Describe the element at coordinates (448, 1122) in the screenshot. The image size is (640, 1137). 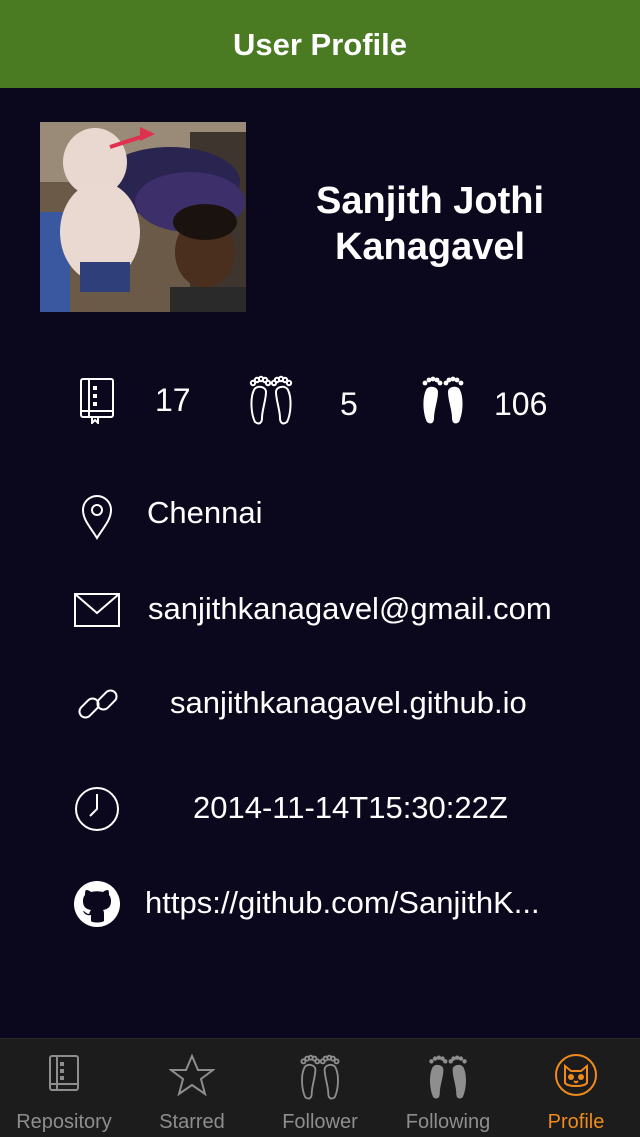
I see `tab-label: Following` at that location.